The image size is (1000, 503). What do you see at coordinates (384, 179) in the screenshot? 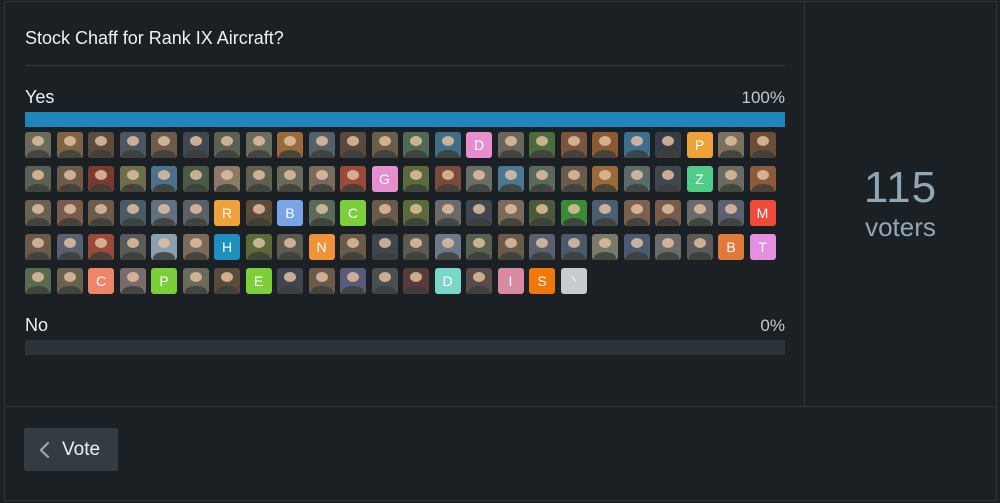
I see `voter-avatar: G` at bounding box center [384, 179].